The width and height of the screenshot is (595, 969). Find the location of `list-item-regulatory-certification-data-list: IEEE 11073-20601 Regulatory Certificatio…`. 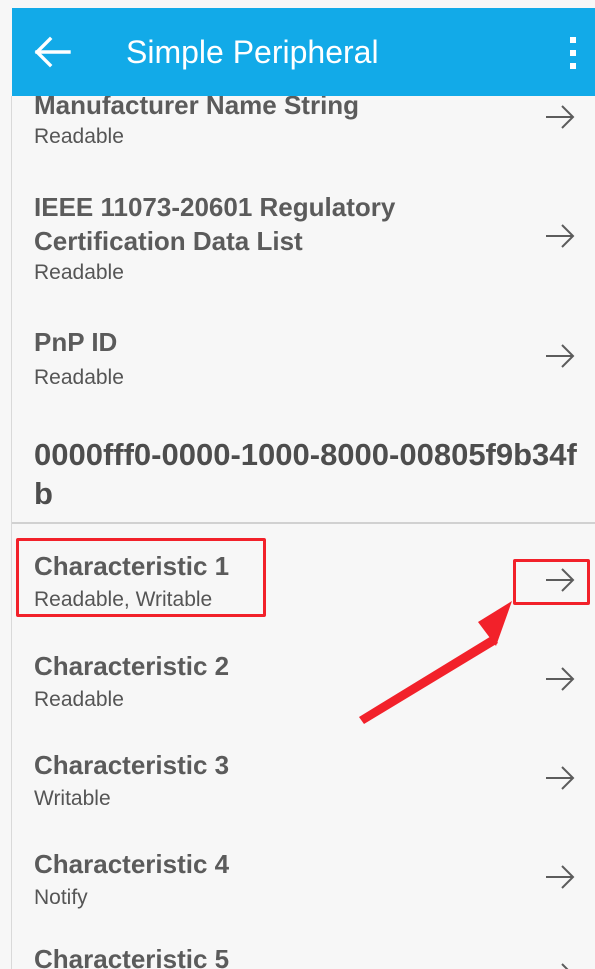

list-item-regulatory-certification-data-list: IEEE 11073-20601 Regulatory Certificatio… is located at coordinates (303, 242).